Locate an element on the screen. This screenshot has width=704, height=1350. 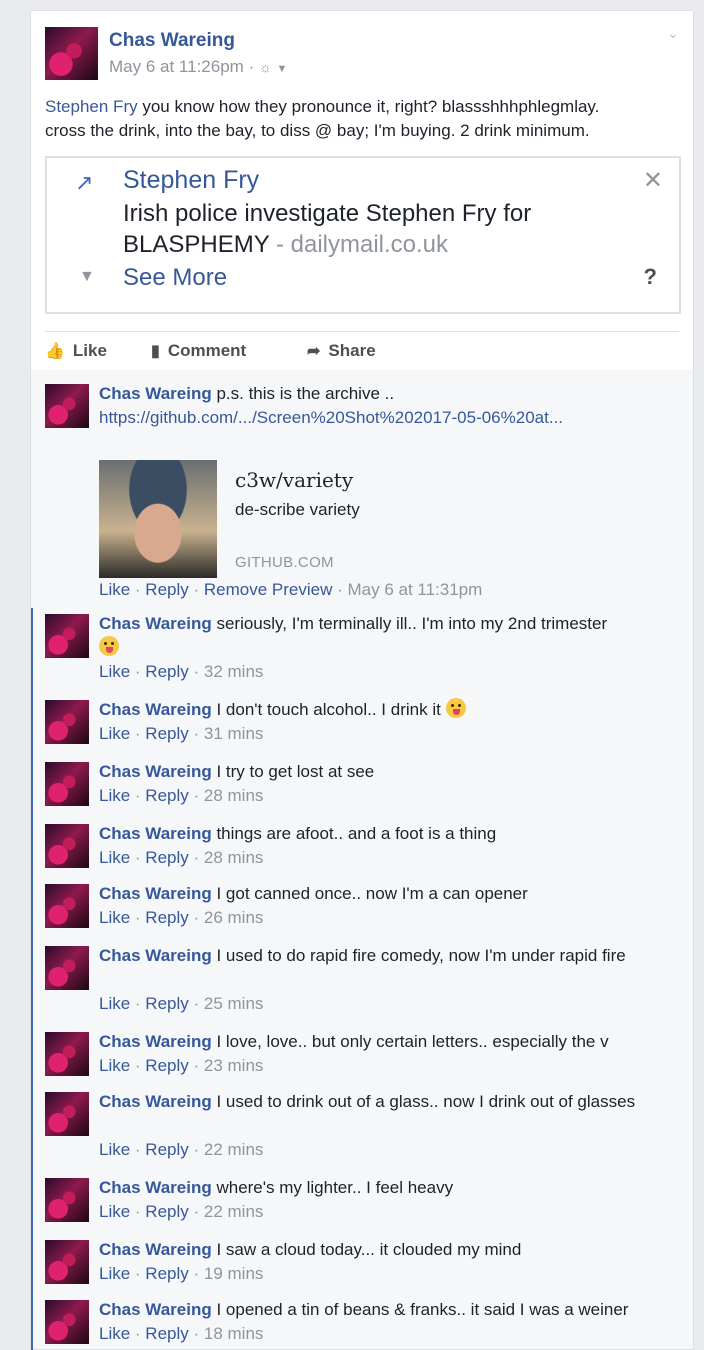
post-meta: May 6 at 11:26pm · ☼ ▼ is located at coordinates (198, 66).